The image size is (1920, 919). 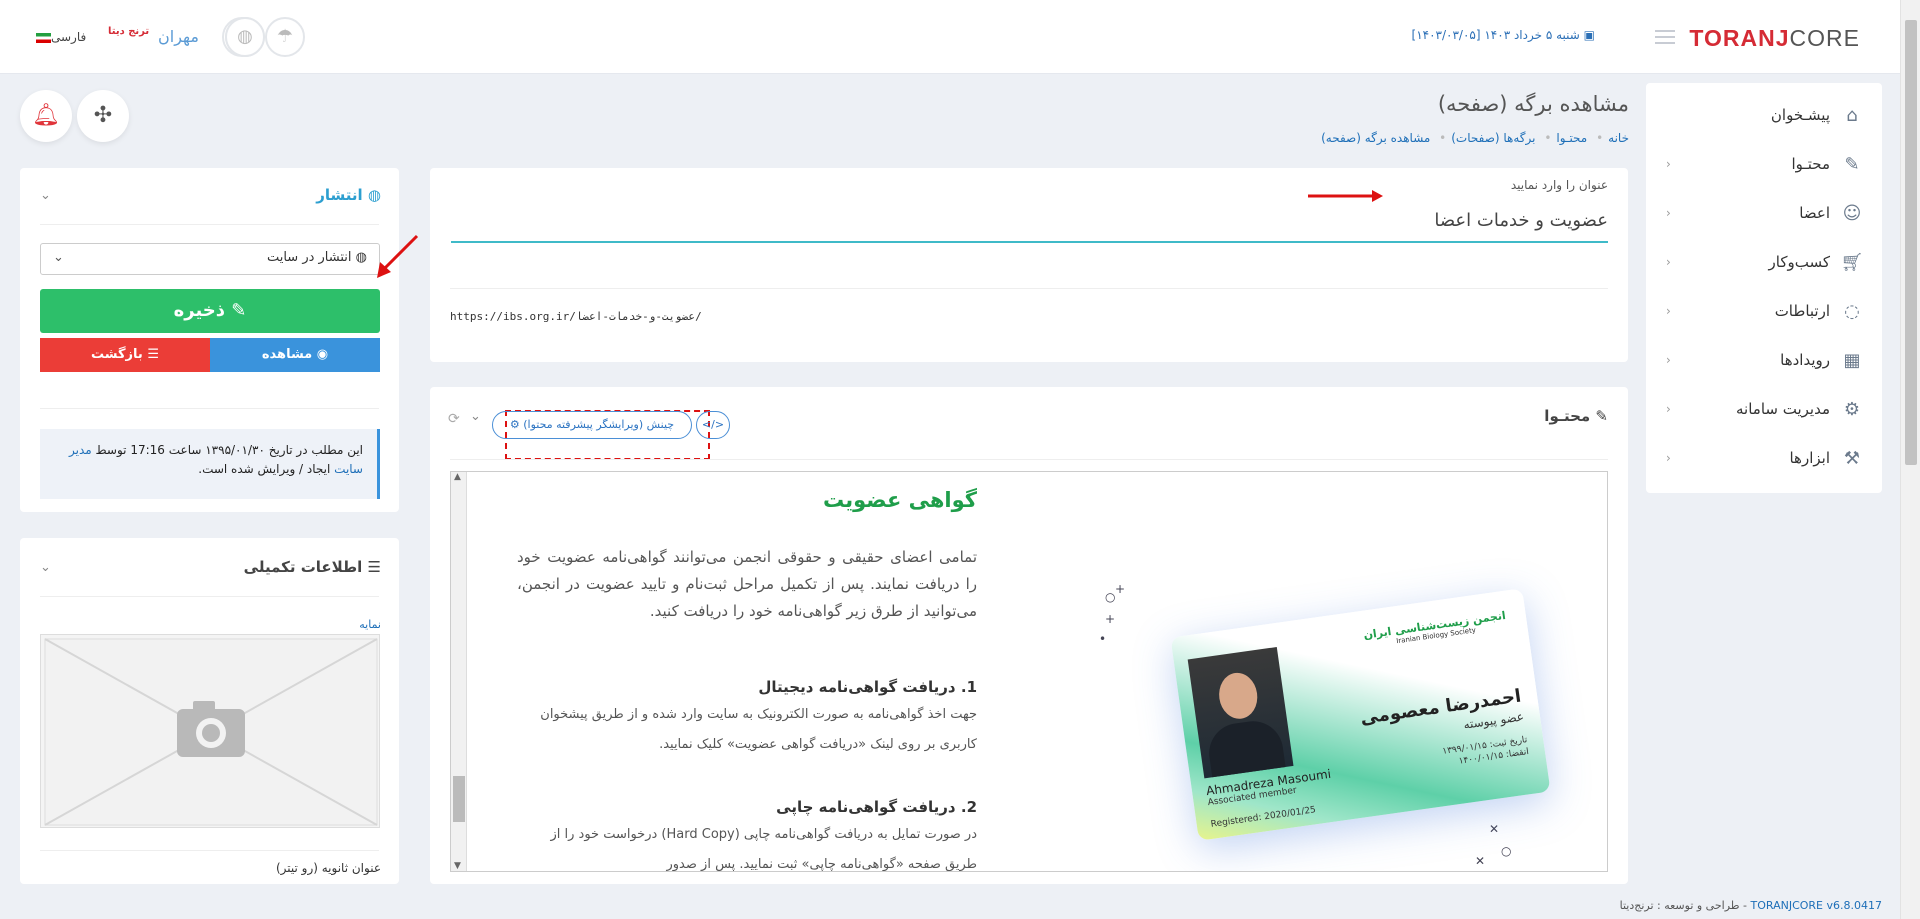 I want to click on version-link: TORANJCORE v6.8.0417, so click(x=1817, y=905).